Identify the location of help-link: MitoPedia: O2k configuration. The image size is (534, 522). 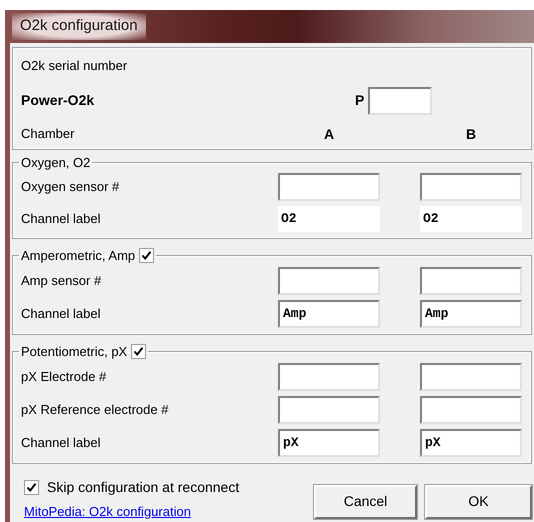
(132, 511).